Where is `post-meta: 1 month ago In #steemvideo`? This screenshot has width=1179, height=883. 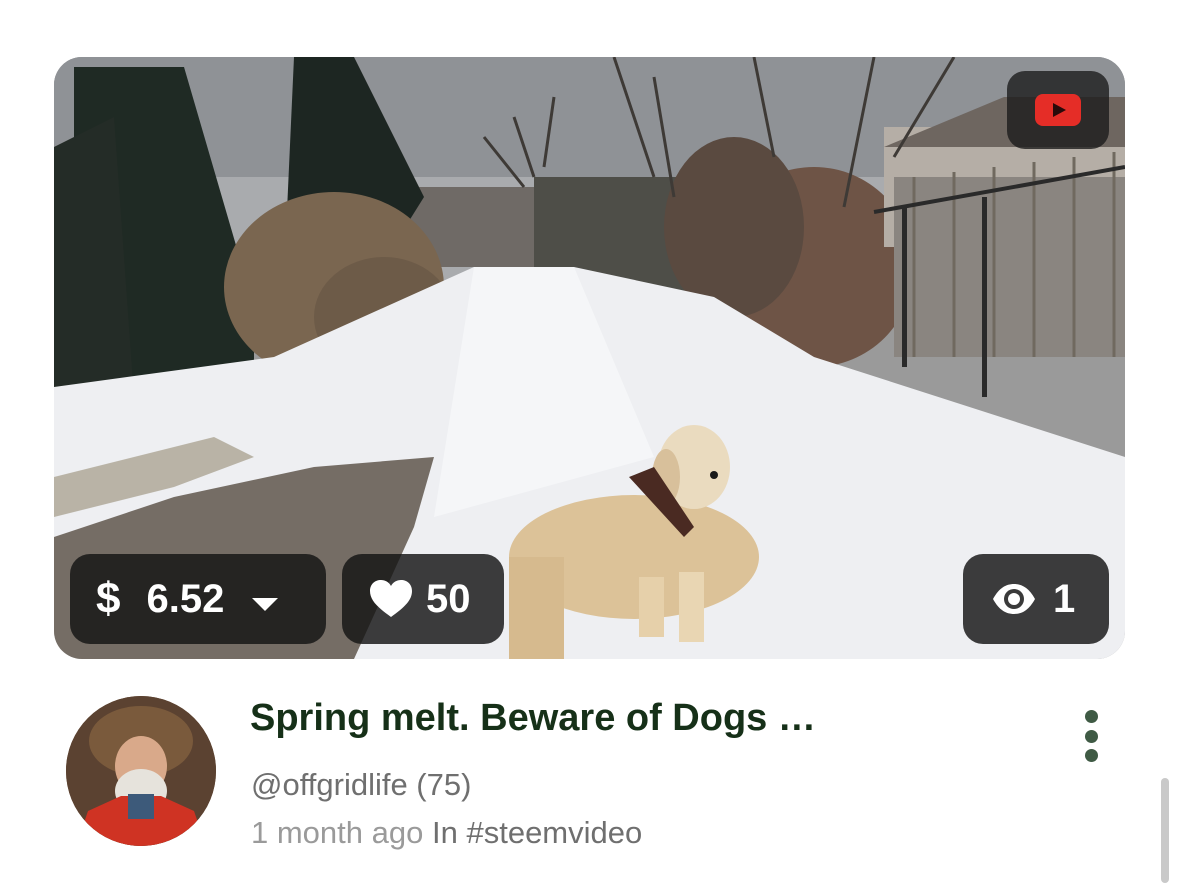 post-meta: 1 month ago In #steemvideo is located at coordinates (446, 833).